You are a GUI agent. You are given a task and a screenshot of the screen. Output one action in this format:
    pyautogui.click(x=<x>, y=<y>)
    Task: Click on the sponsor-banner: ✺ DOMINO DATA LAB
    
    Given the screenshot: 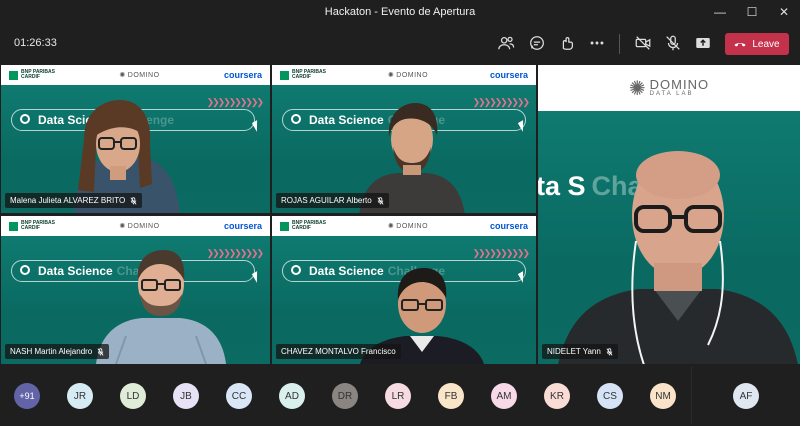 What is the action you would take?
    pyautogui.click(x=669, y=88)
    